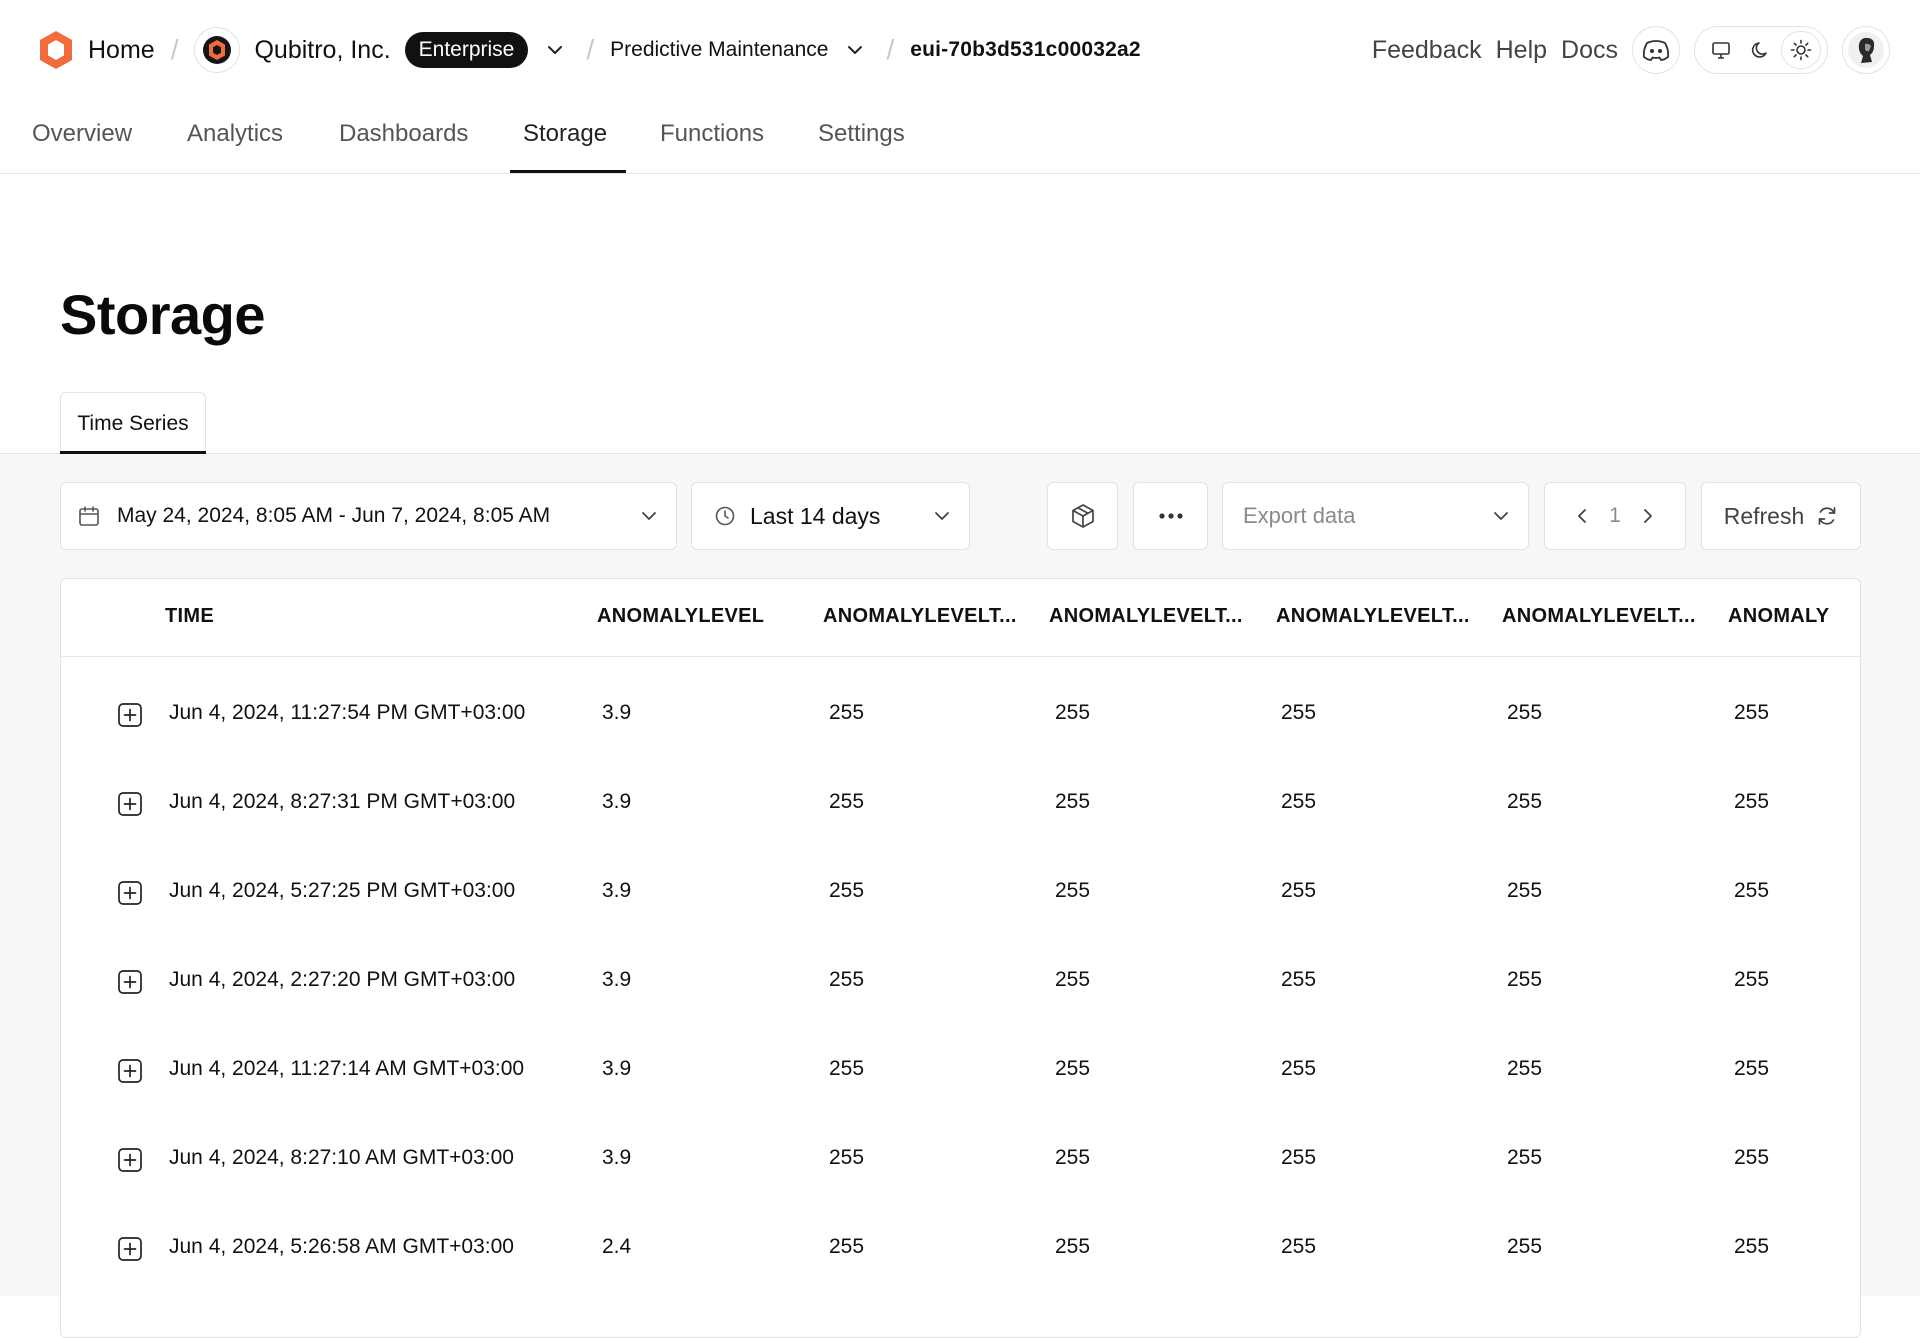  What do you see at coordinates (1082, 516) in the screenshot?
I see `schema-button` at bounding box center [1082, 516].